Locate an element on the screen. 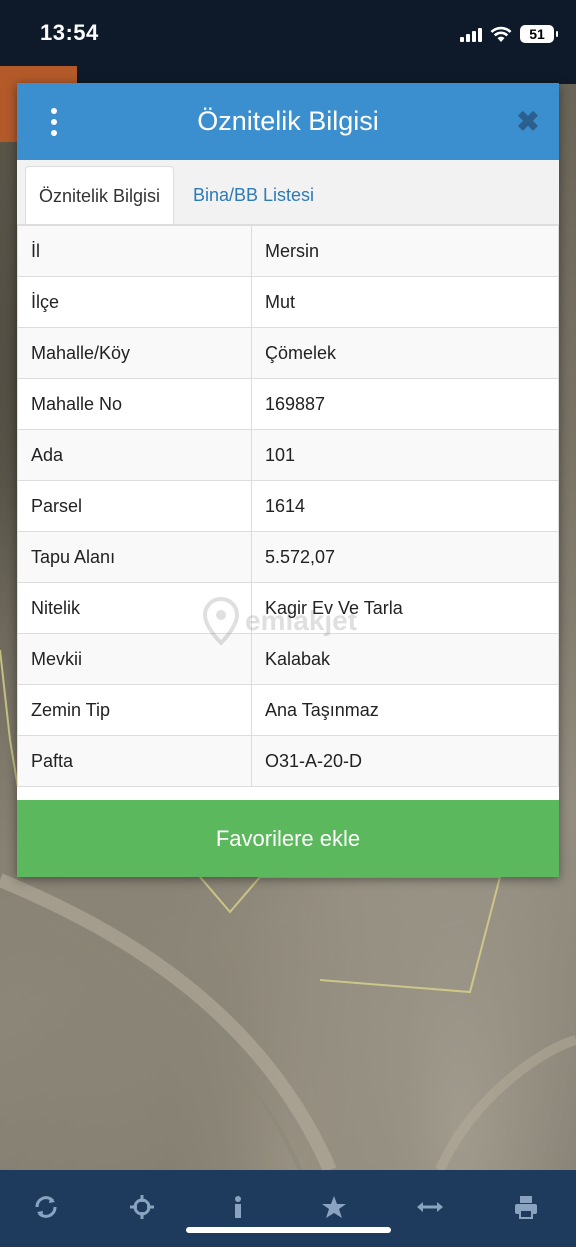 Image resolution: width=576 pixels, height=1247 pixels. table-row: İl Mersin is located at coordinates (288, 251).